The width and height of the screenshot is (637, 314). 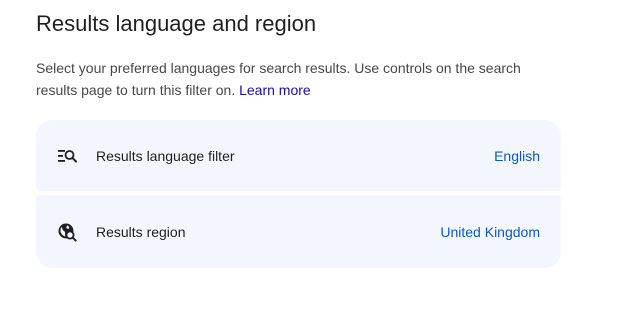 What do you see at coordinates (165, 155) in the screenshot?
I see `results-language-filter-label: Results language filter` at bounding box center [165, 155].